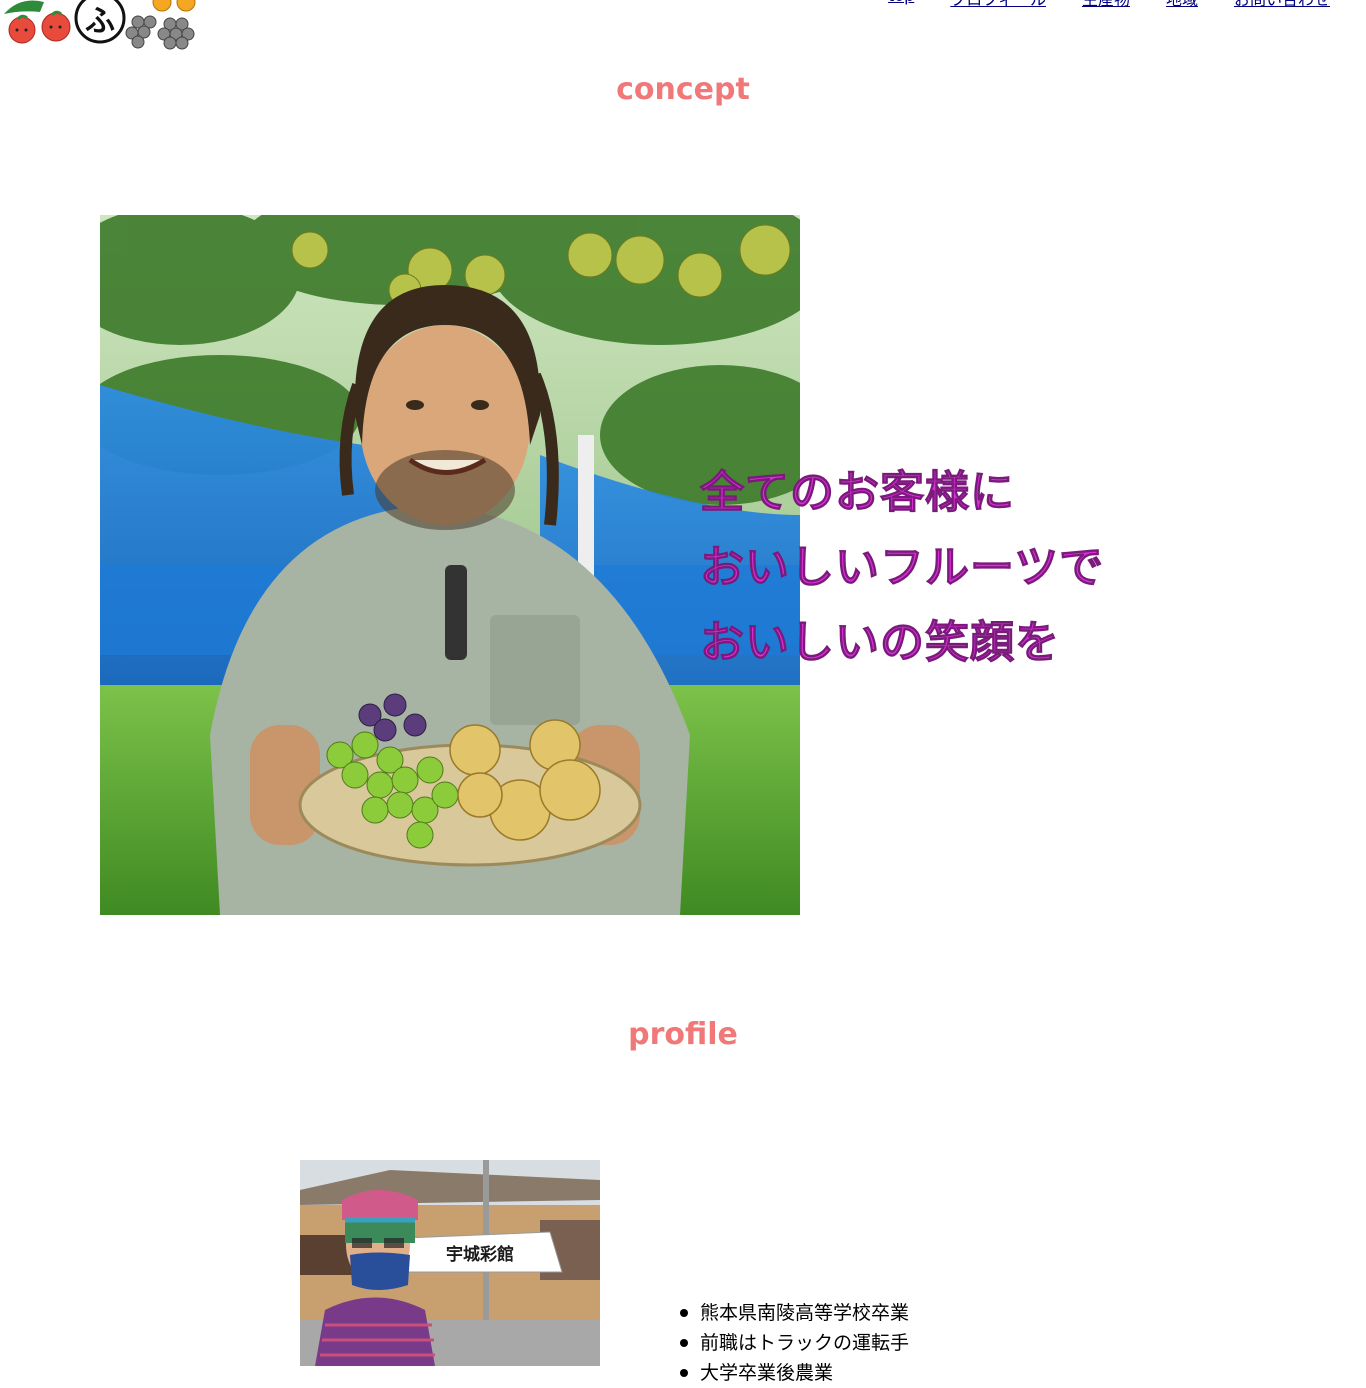 The image size is (1366, 1388). Describe the element at coordinates (100, 21) in the screenshot. I see `logo-character: ふ` at that location.